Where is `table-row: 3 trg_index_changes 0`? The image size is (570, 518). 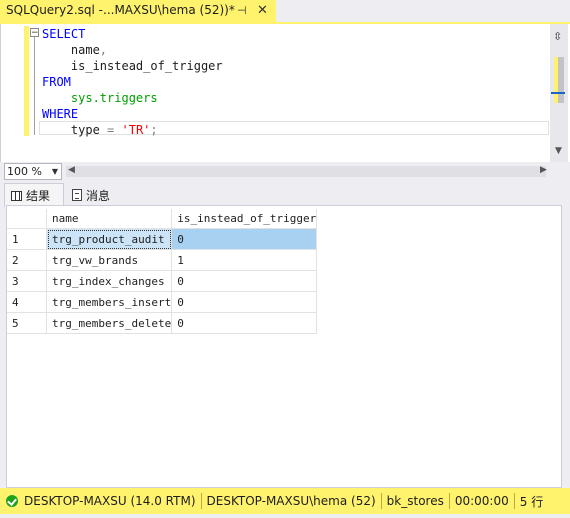 table-row: 3 trg_index_changes 0 is located at coordinates (162, 281).